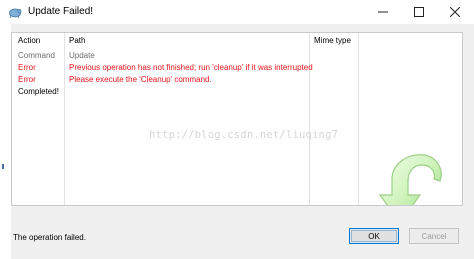 The image size is (474, 259). Describe the element at coordinates (5, 141) in the screenshot. I see `background-window-edge` at that location.